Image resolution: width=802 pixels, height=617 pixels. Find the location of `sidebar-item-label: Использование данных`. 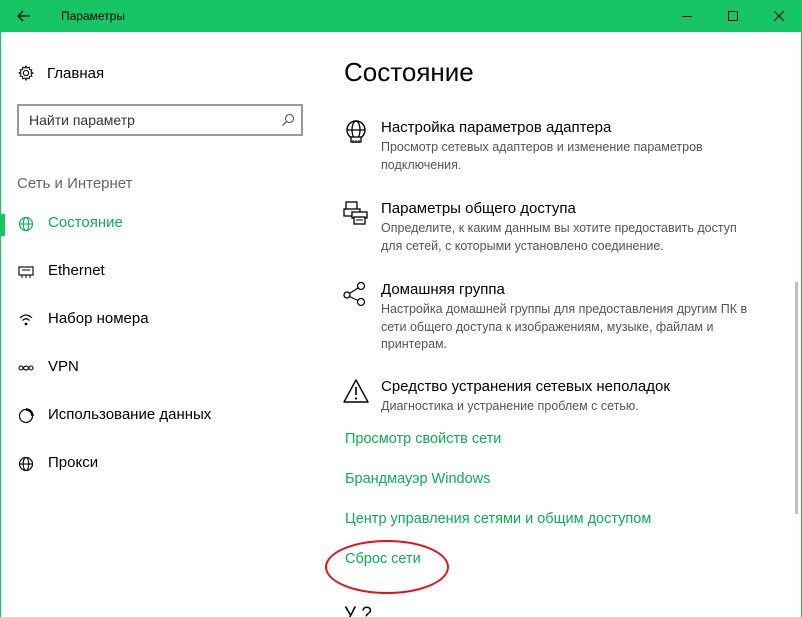

sidebar-item-label: Использование данных is located at coordinates (130, 414).